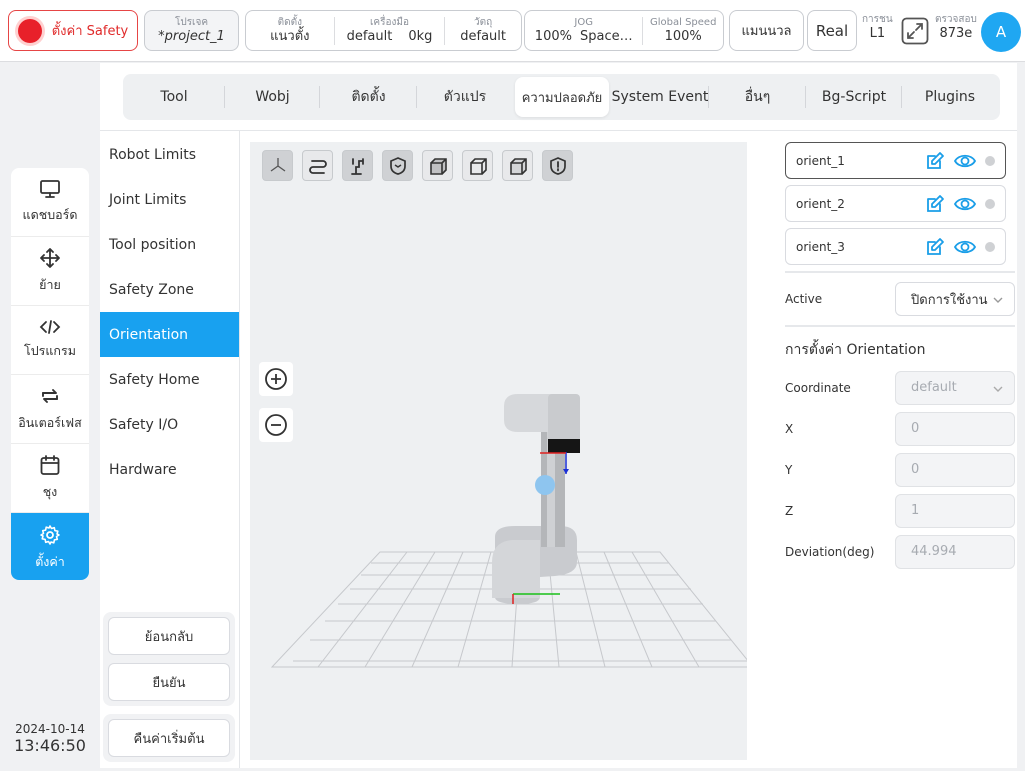  I want to click on checksum-label: ตรวจสอบ, so click(956, 19).